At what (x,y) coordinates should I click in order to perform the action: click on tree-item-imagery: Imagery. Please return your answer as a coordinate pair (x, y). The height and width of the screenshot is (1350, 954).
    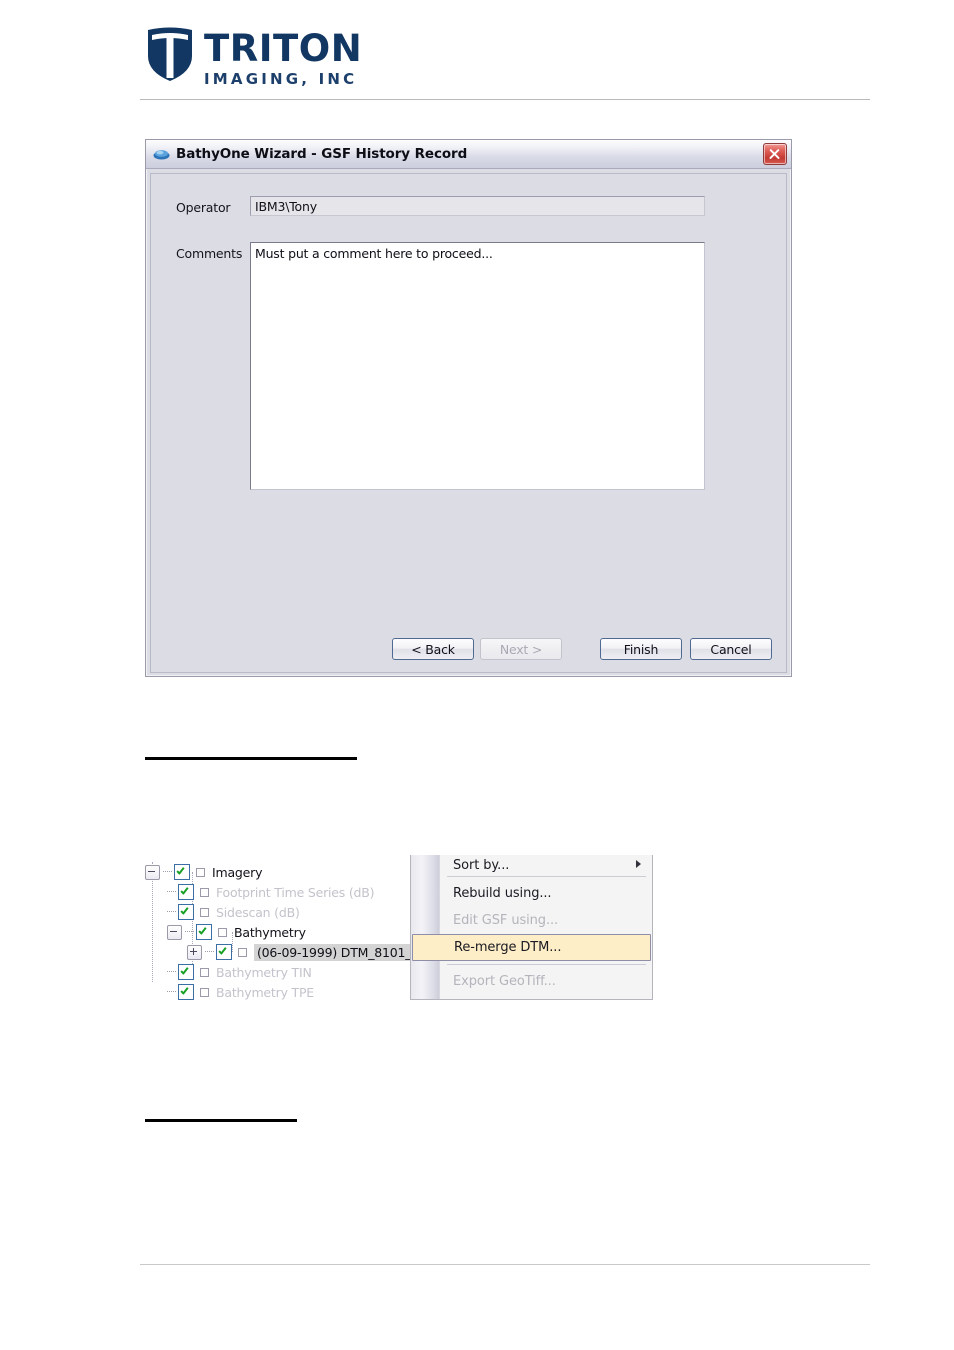
    Looking at the image, I should click on (284, 872).